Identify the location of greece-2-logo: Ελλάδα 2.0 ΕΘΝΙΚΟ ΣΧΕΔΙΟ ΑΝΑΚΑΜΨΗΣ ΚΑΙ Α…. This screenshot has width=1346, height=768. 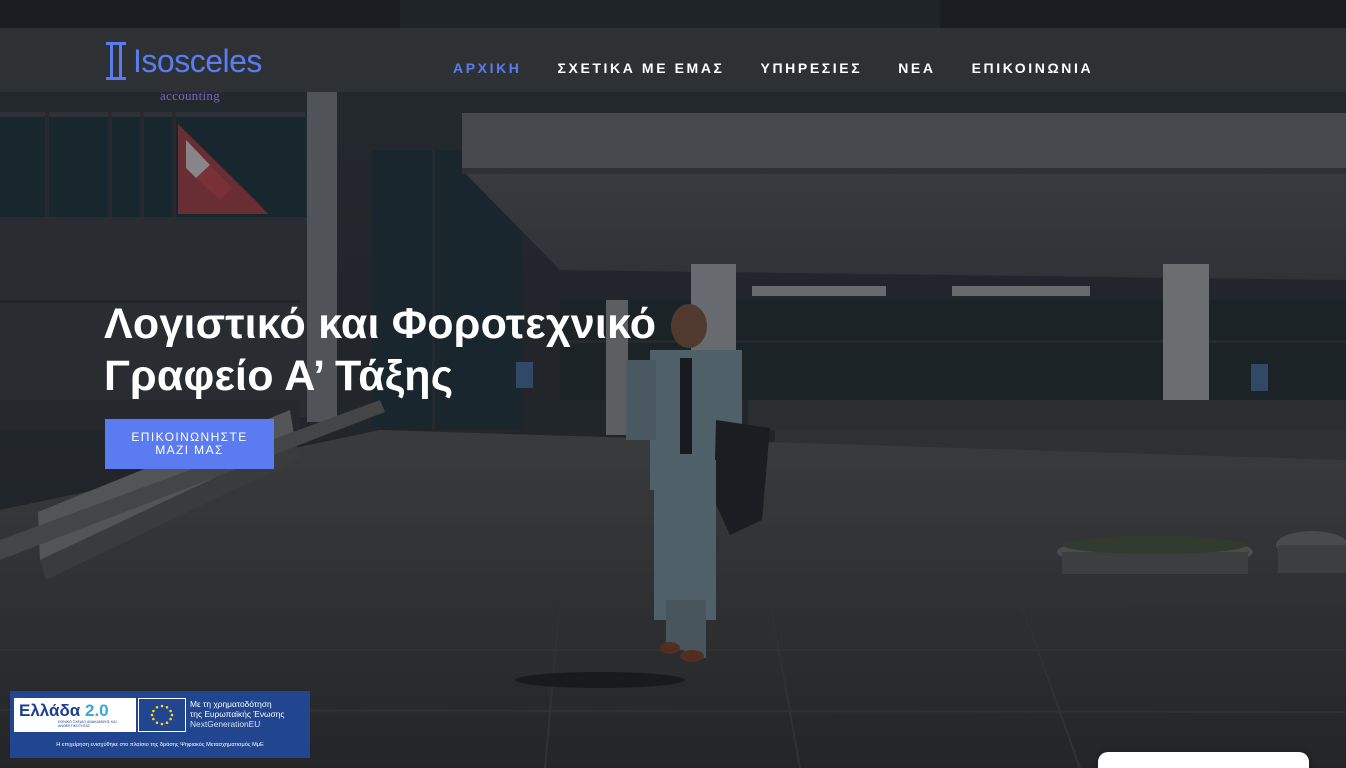
(75, 715).